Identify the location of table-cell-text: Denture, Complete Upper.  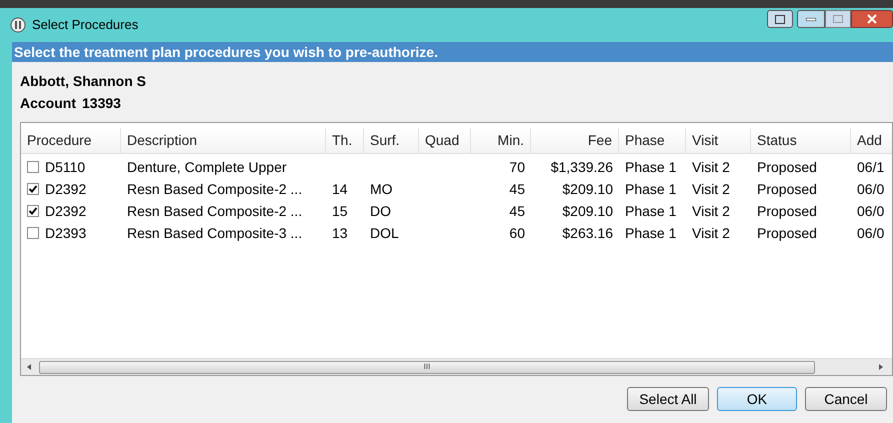
(207, 167).